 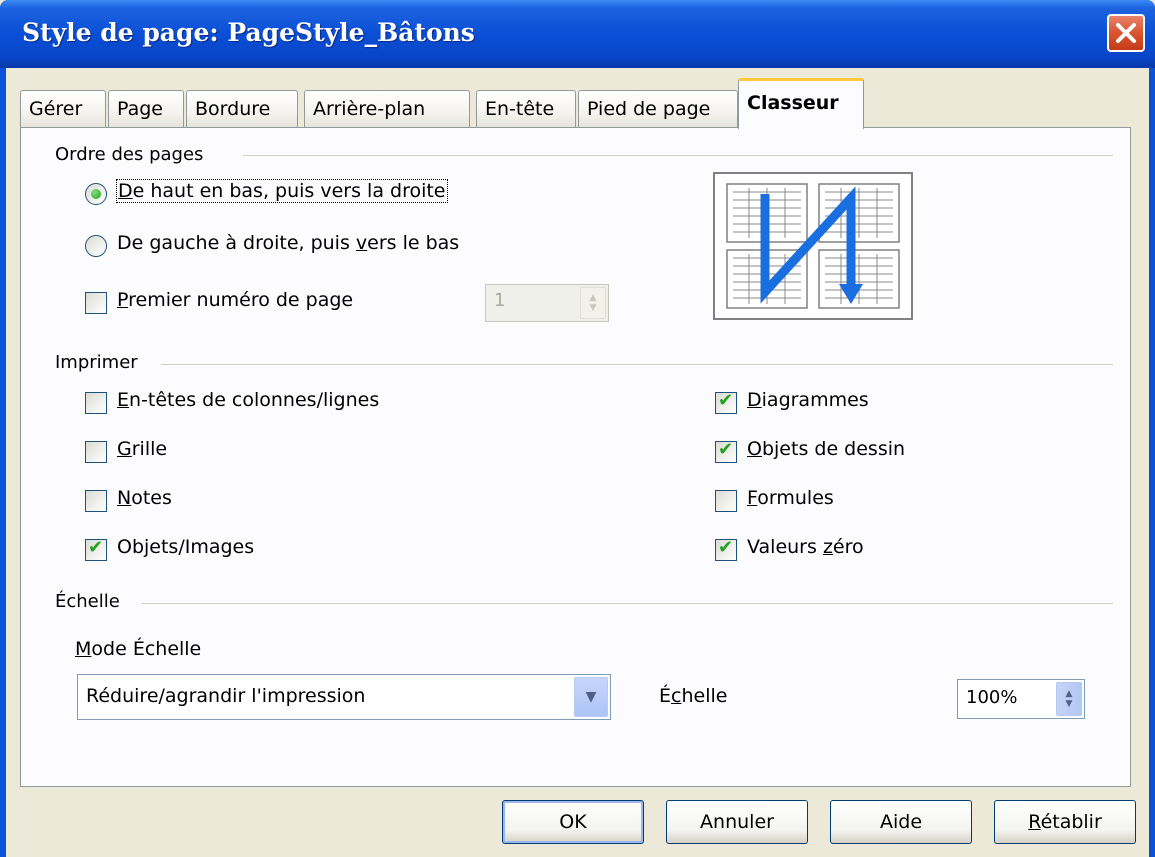 I want to click on scale-group-label: Échelle, so click(x=87, y=601).